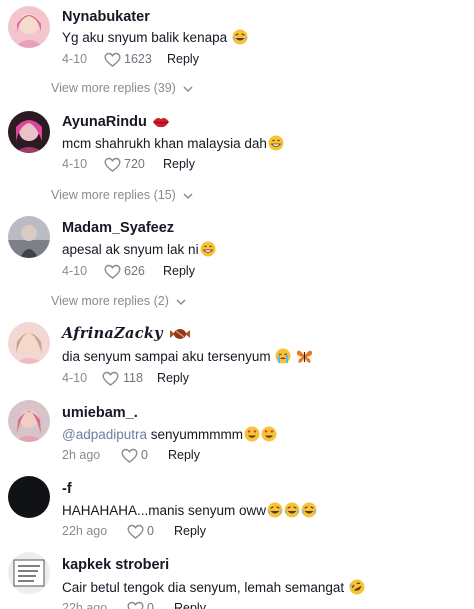 This screenshot has height=609, width=474. Describe the element at coordinates (115, 565) in the screenshot. I see `username: kapkek stroberi` at that location.